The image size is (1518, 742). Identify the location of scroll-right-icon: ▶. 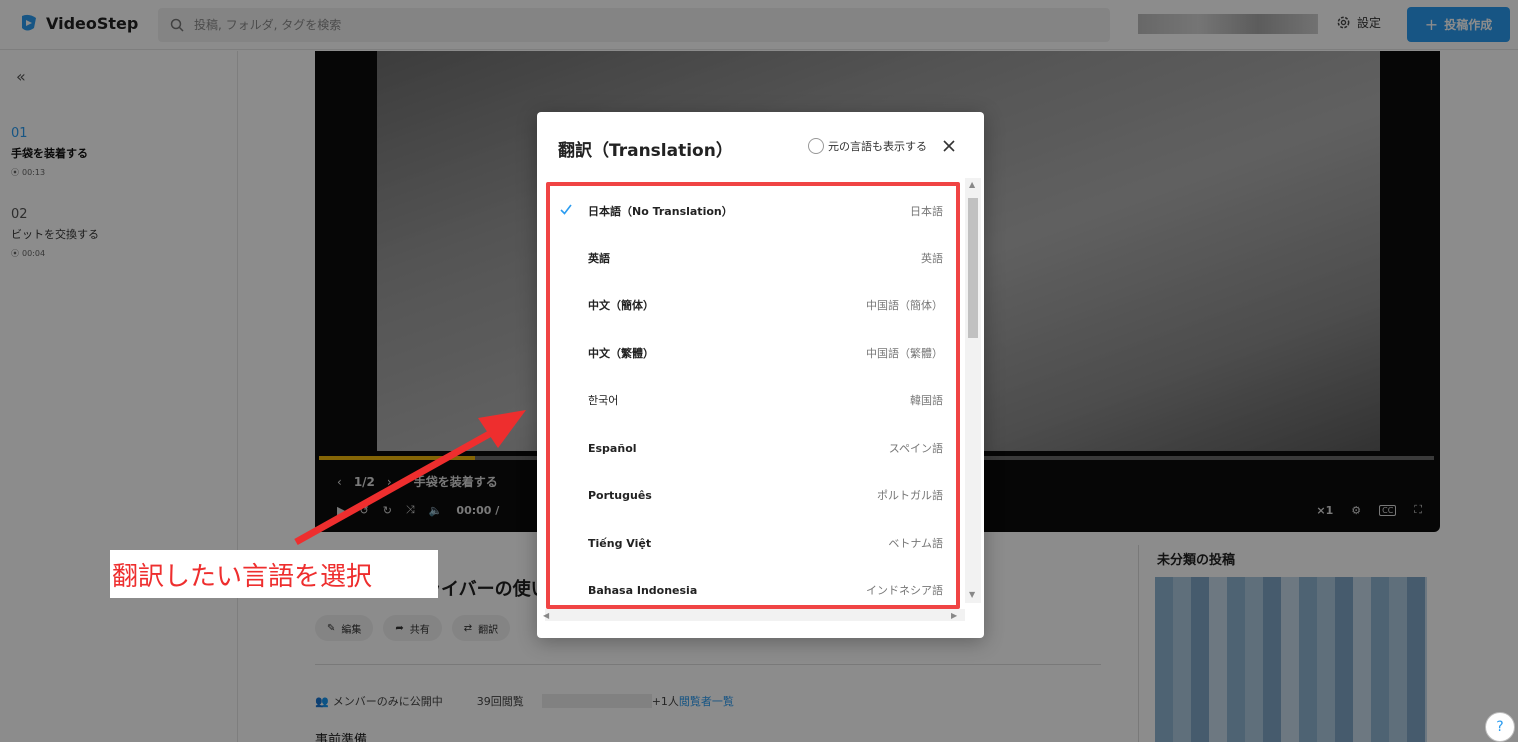
(954, 615).